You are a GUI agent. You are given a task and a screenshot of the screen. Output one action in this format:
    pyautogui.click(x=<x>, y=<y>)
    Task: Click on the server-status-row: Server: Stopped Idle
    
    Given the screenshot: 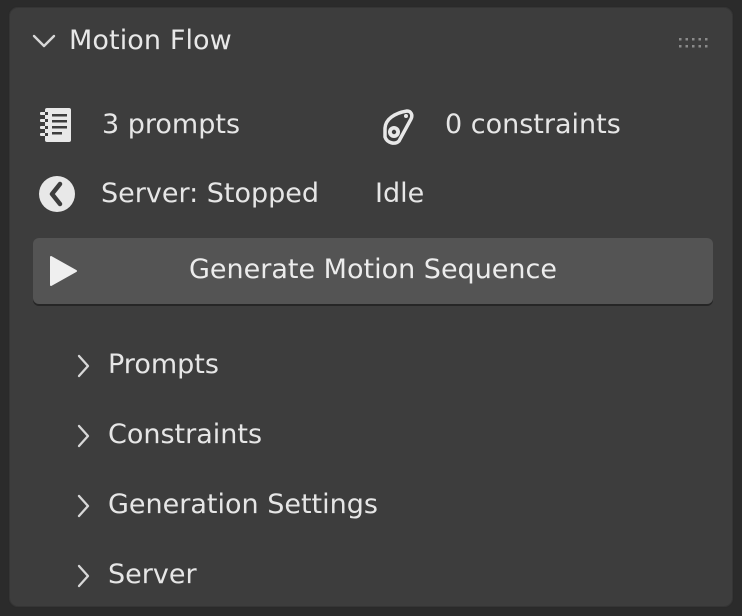 What is the action you would take?
    pyautogui.click(x=371, y=195)
    